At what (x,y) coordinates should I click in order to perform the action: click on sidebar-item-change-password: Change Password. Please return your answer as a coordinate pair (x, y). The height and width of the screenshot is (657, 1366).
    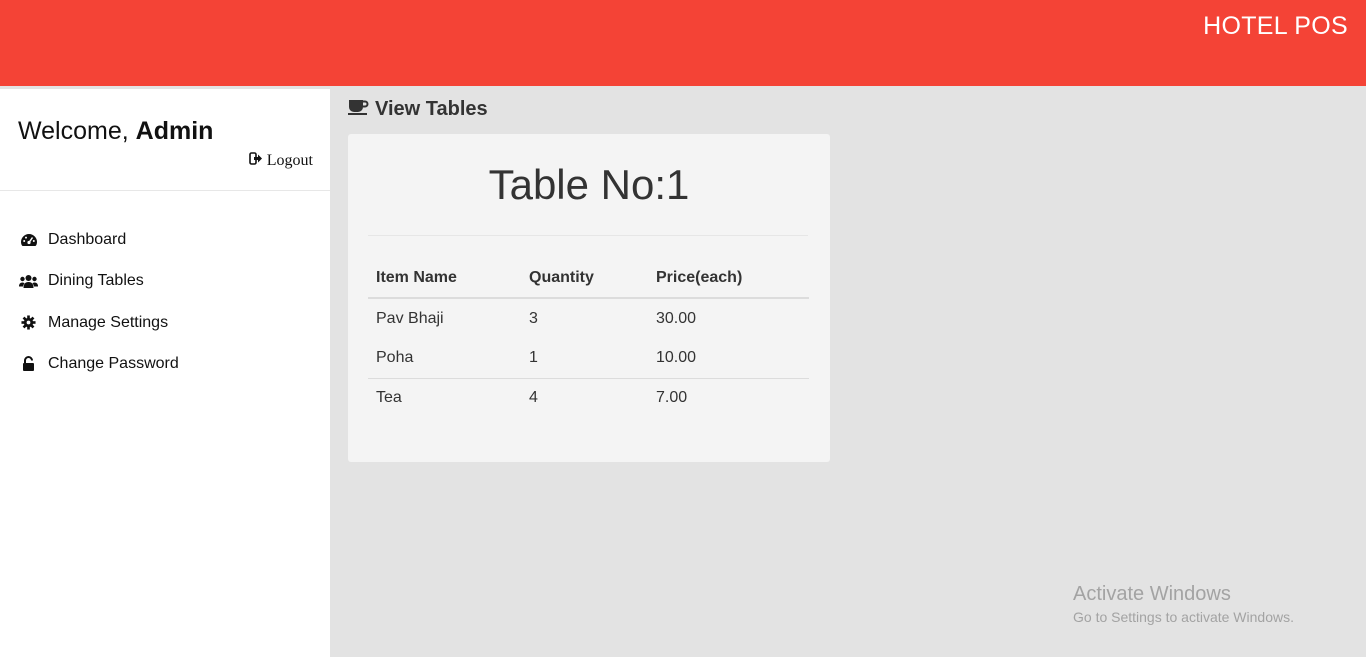
    Looking at the image, I should click on (165, 365).